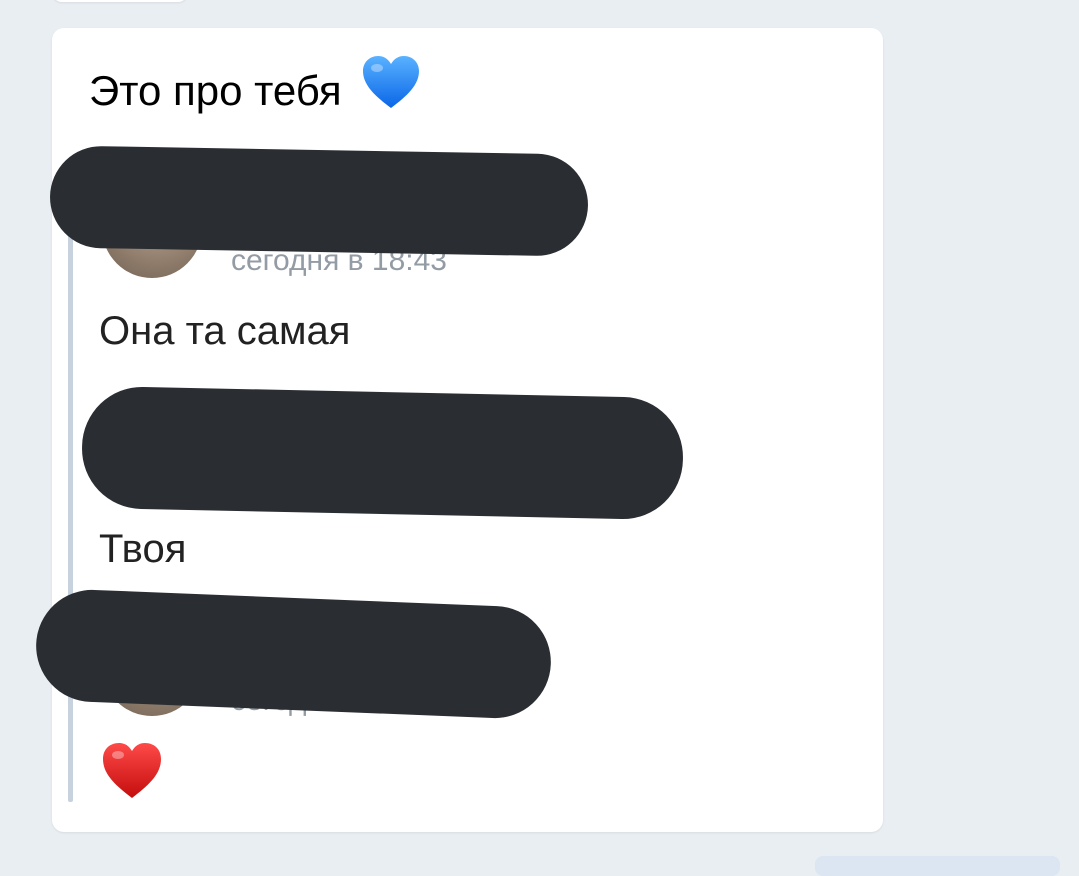 The image size is (1079, 876). I want to click on blue-heart-icon, so click(391, 90).